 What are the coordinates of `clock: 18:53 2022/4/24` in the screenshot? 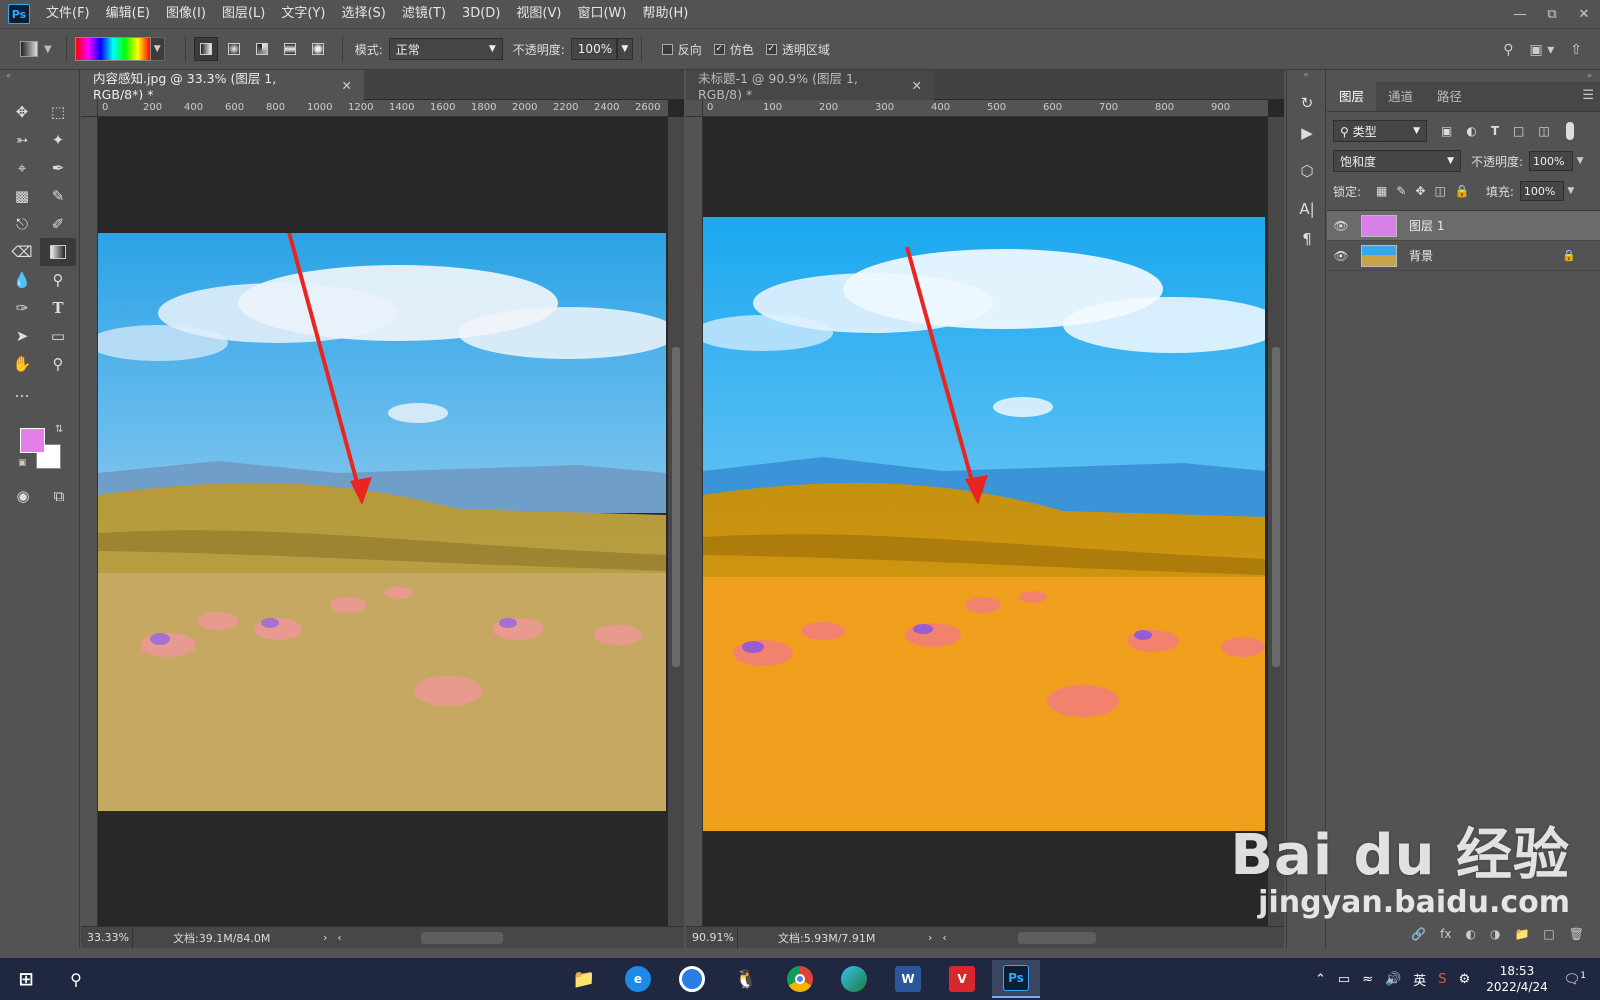 It's located at (1517, 979).